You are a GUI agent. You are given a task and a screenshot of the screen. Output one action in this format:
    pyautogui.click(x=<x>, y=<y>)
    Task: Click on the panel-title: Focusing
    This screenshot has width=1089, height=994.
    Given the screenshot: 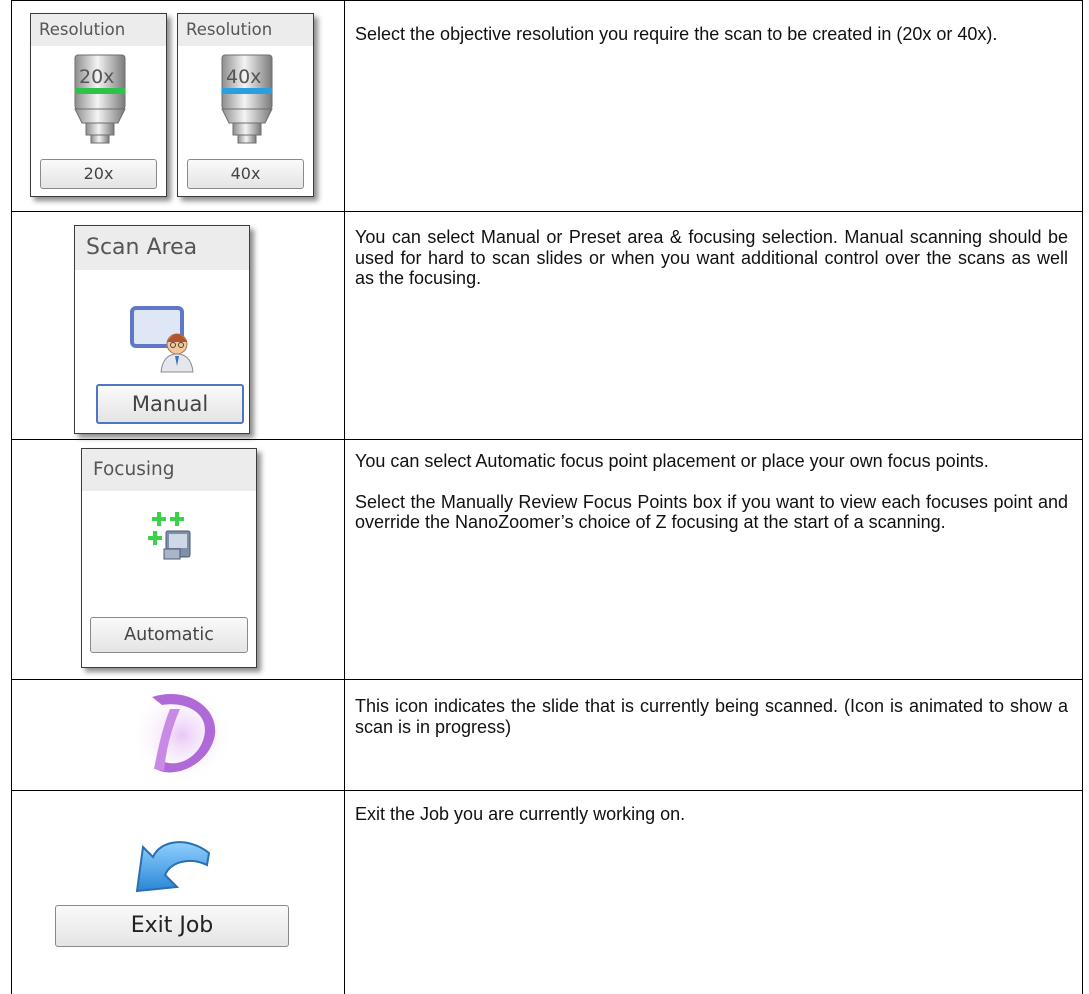 What is the action you would take?
    pyautogui.click(x=169, y=470)
    